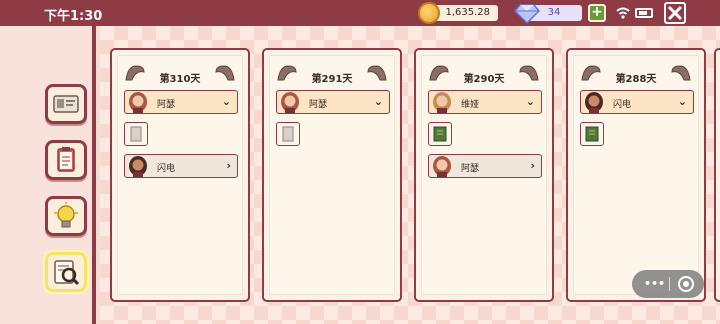  I want to click on close-icon, so click(675, 13).